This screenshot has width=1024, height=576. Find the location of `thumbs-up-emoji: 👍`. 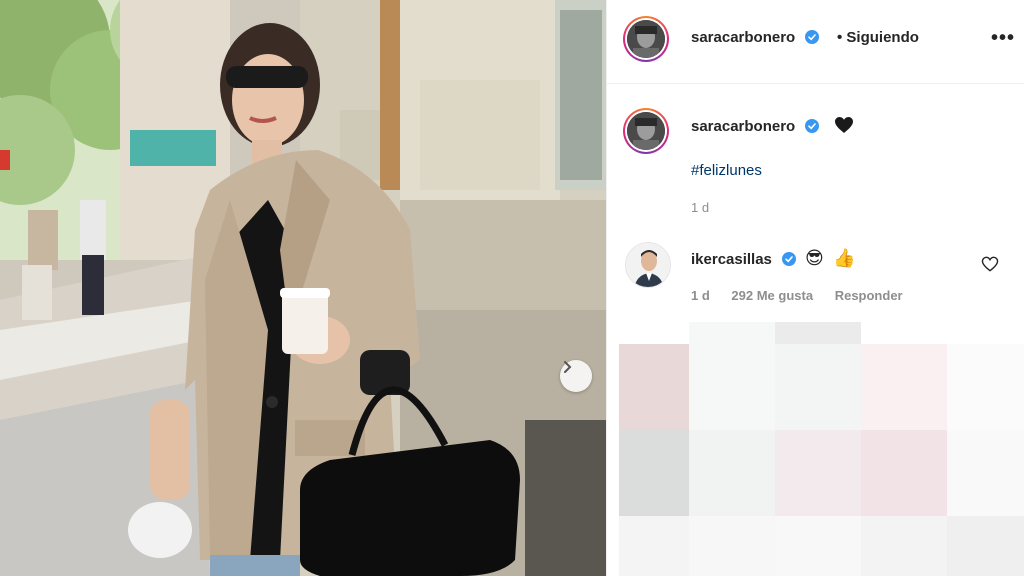

thumbs-up-emoji: 👍 is located at coordinates (844, 258).